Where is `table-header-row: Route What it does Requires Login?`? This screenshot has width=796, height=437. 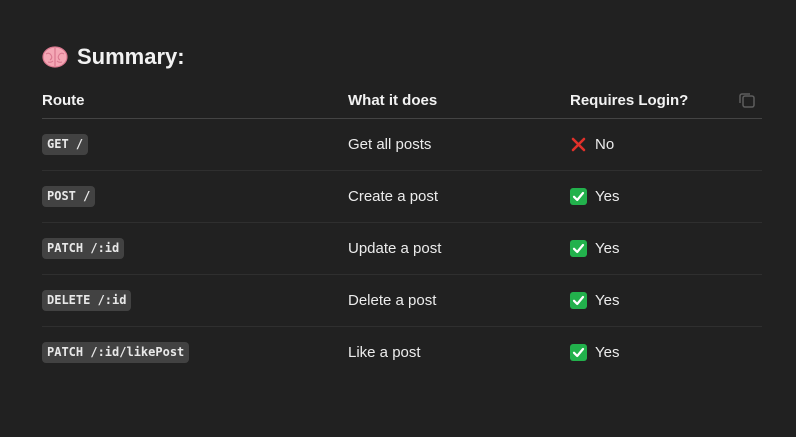
table-header-row: Route What it does Requires Login? is located at coordinates (402, 100).